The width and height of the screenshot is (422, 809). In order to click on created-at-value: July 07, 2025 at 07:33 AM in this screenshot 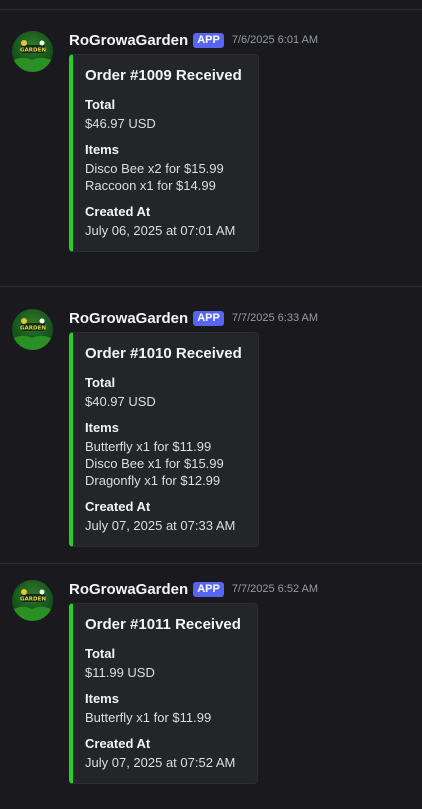, I will do `click(160, 525)`.